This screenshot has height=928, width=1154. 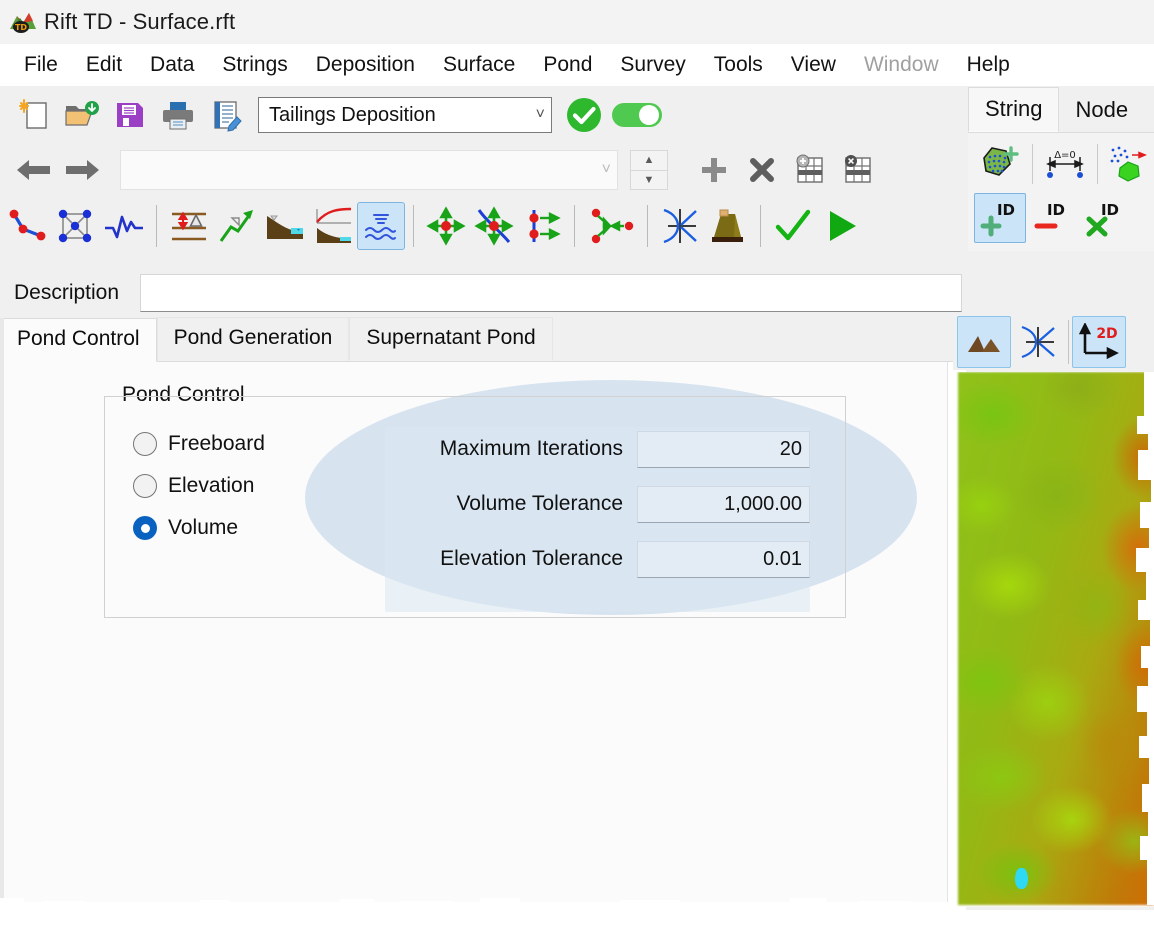 What do you see at coordinates (203, 527) in the screenshot?
I see `radio-volume-label: Volume` at bounding box center [203, 527].